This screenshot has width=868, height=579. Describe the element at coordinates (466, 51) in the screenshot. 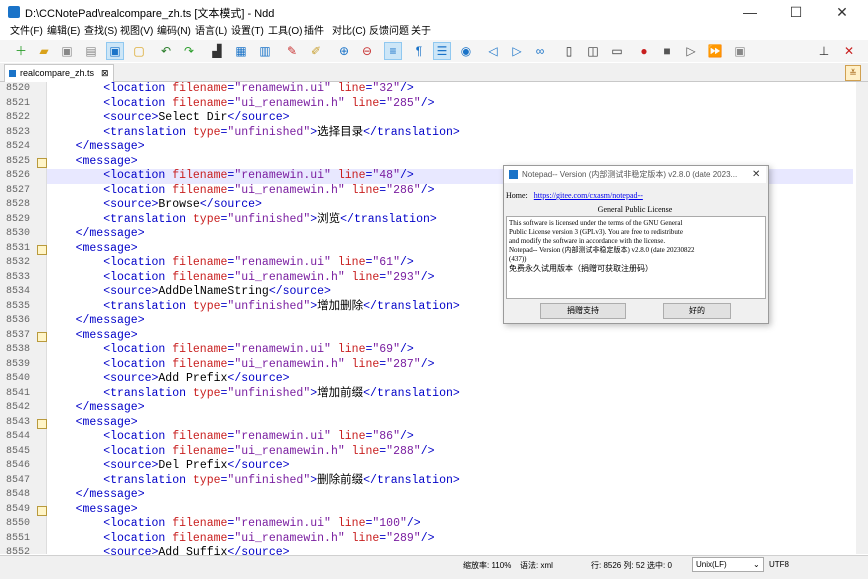

I see `show-all-icon: ◉` at that location.